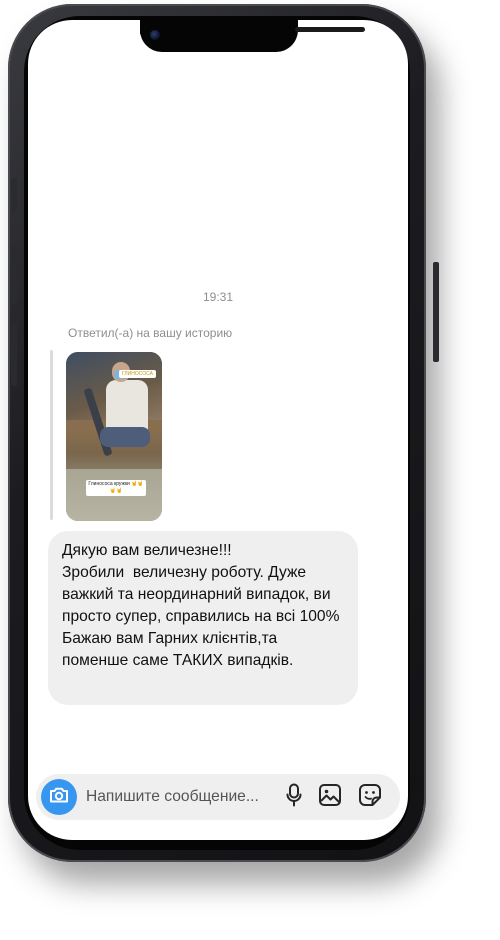 The width and height of the screenshot is (500, 940). I want to click on camera-button, so click(59, 797).